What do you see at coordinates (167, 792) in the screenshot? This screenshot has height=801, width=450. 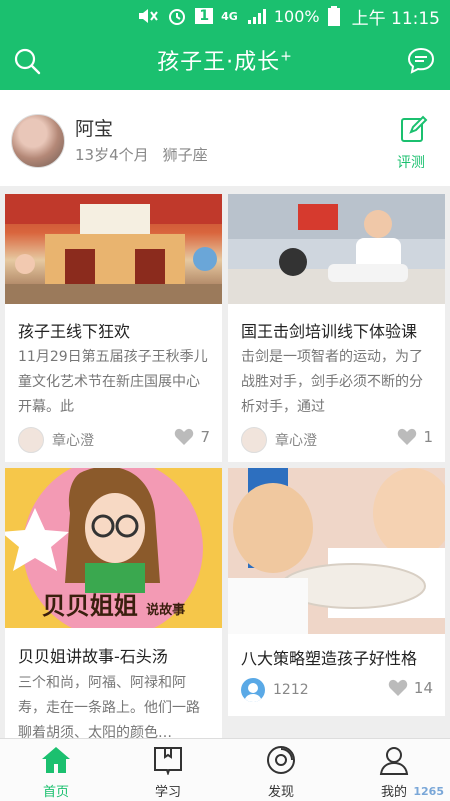 I see `nav-study-label: 学习` at bounding box center [167, 792].